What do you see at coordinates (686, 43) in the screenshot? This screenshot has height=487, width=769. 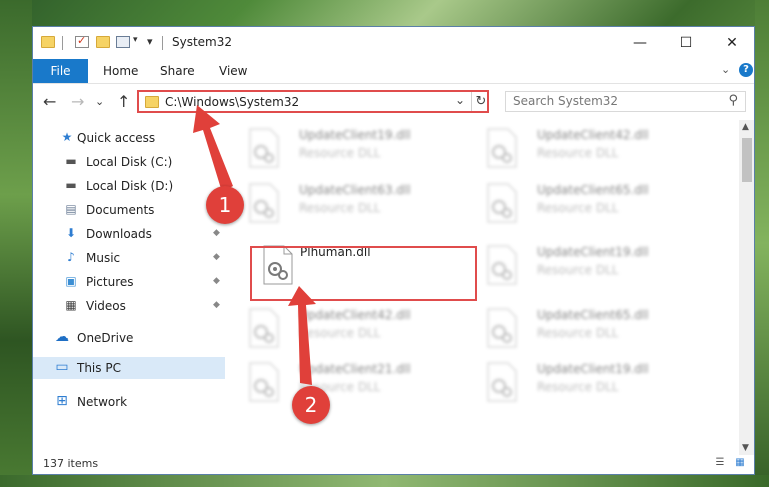 I see `maximize-button: ☐` at bounding box center [686, 43].